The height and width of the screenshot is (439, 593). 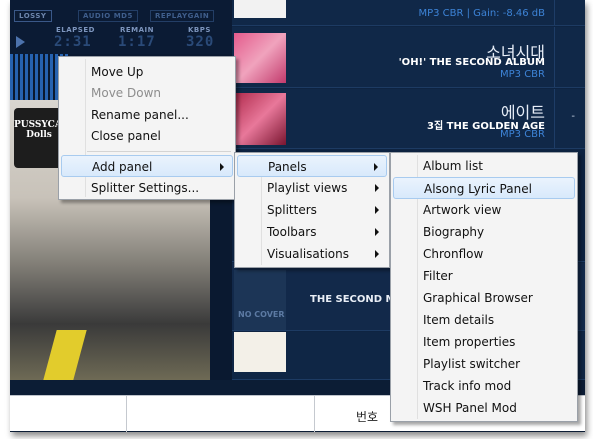 I want to click on visualisations-label: Visualisations, so click(x=308, y=254).